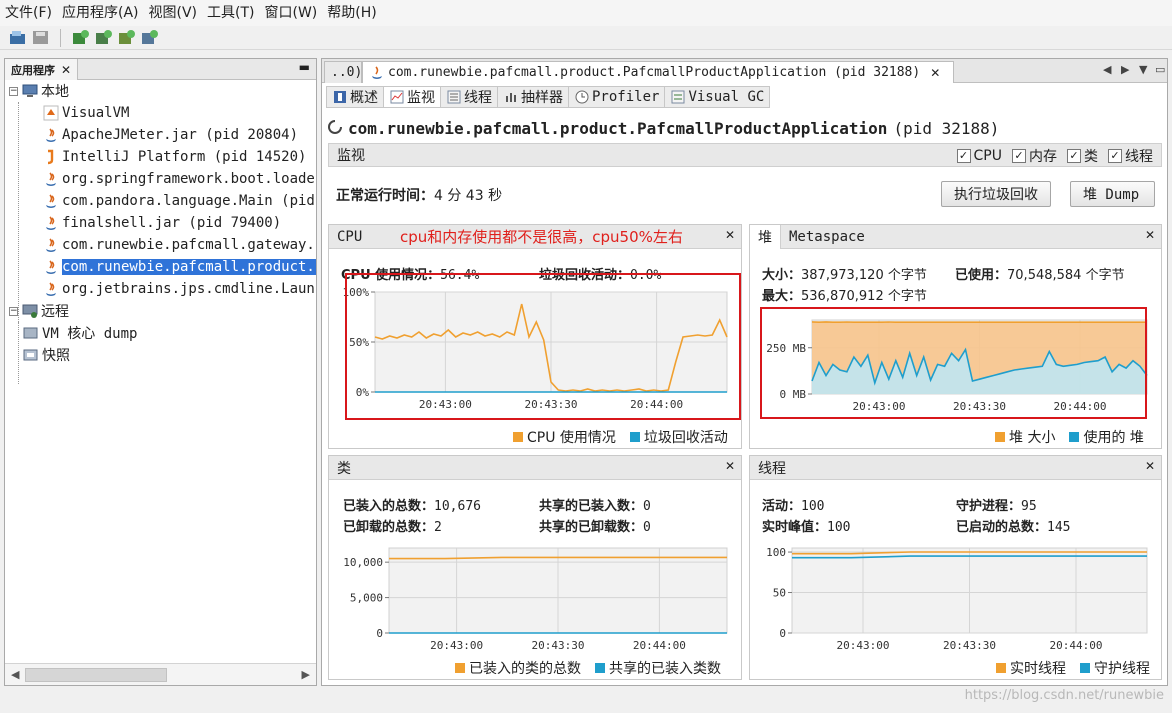  I want to click on intellij-icon, so click(51, 157).